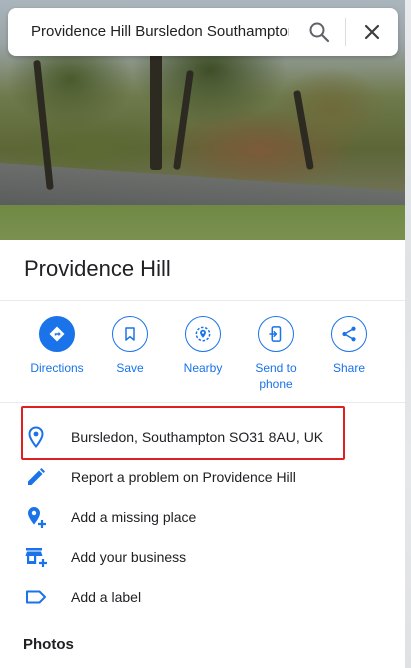  I want to click on add-missing-place-text: Add a missing place, so click(134, 517).